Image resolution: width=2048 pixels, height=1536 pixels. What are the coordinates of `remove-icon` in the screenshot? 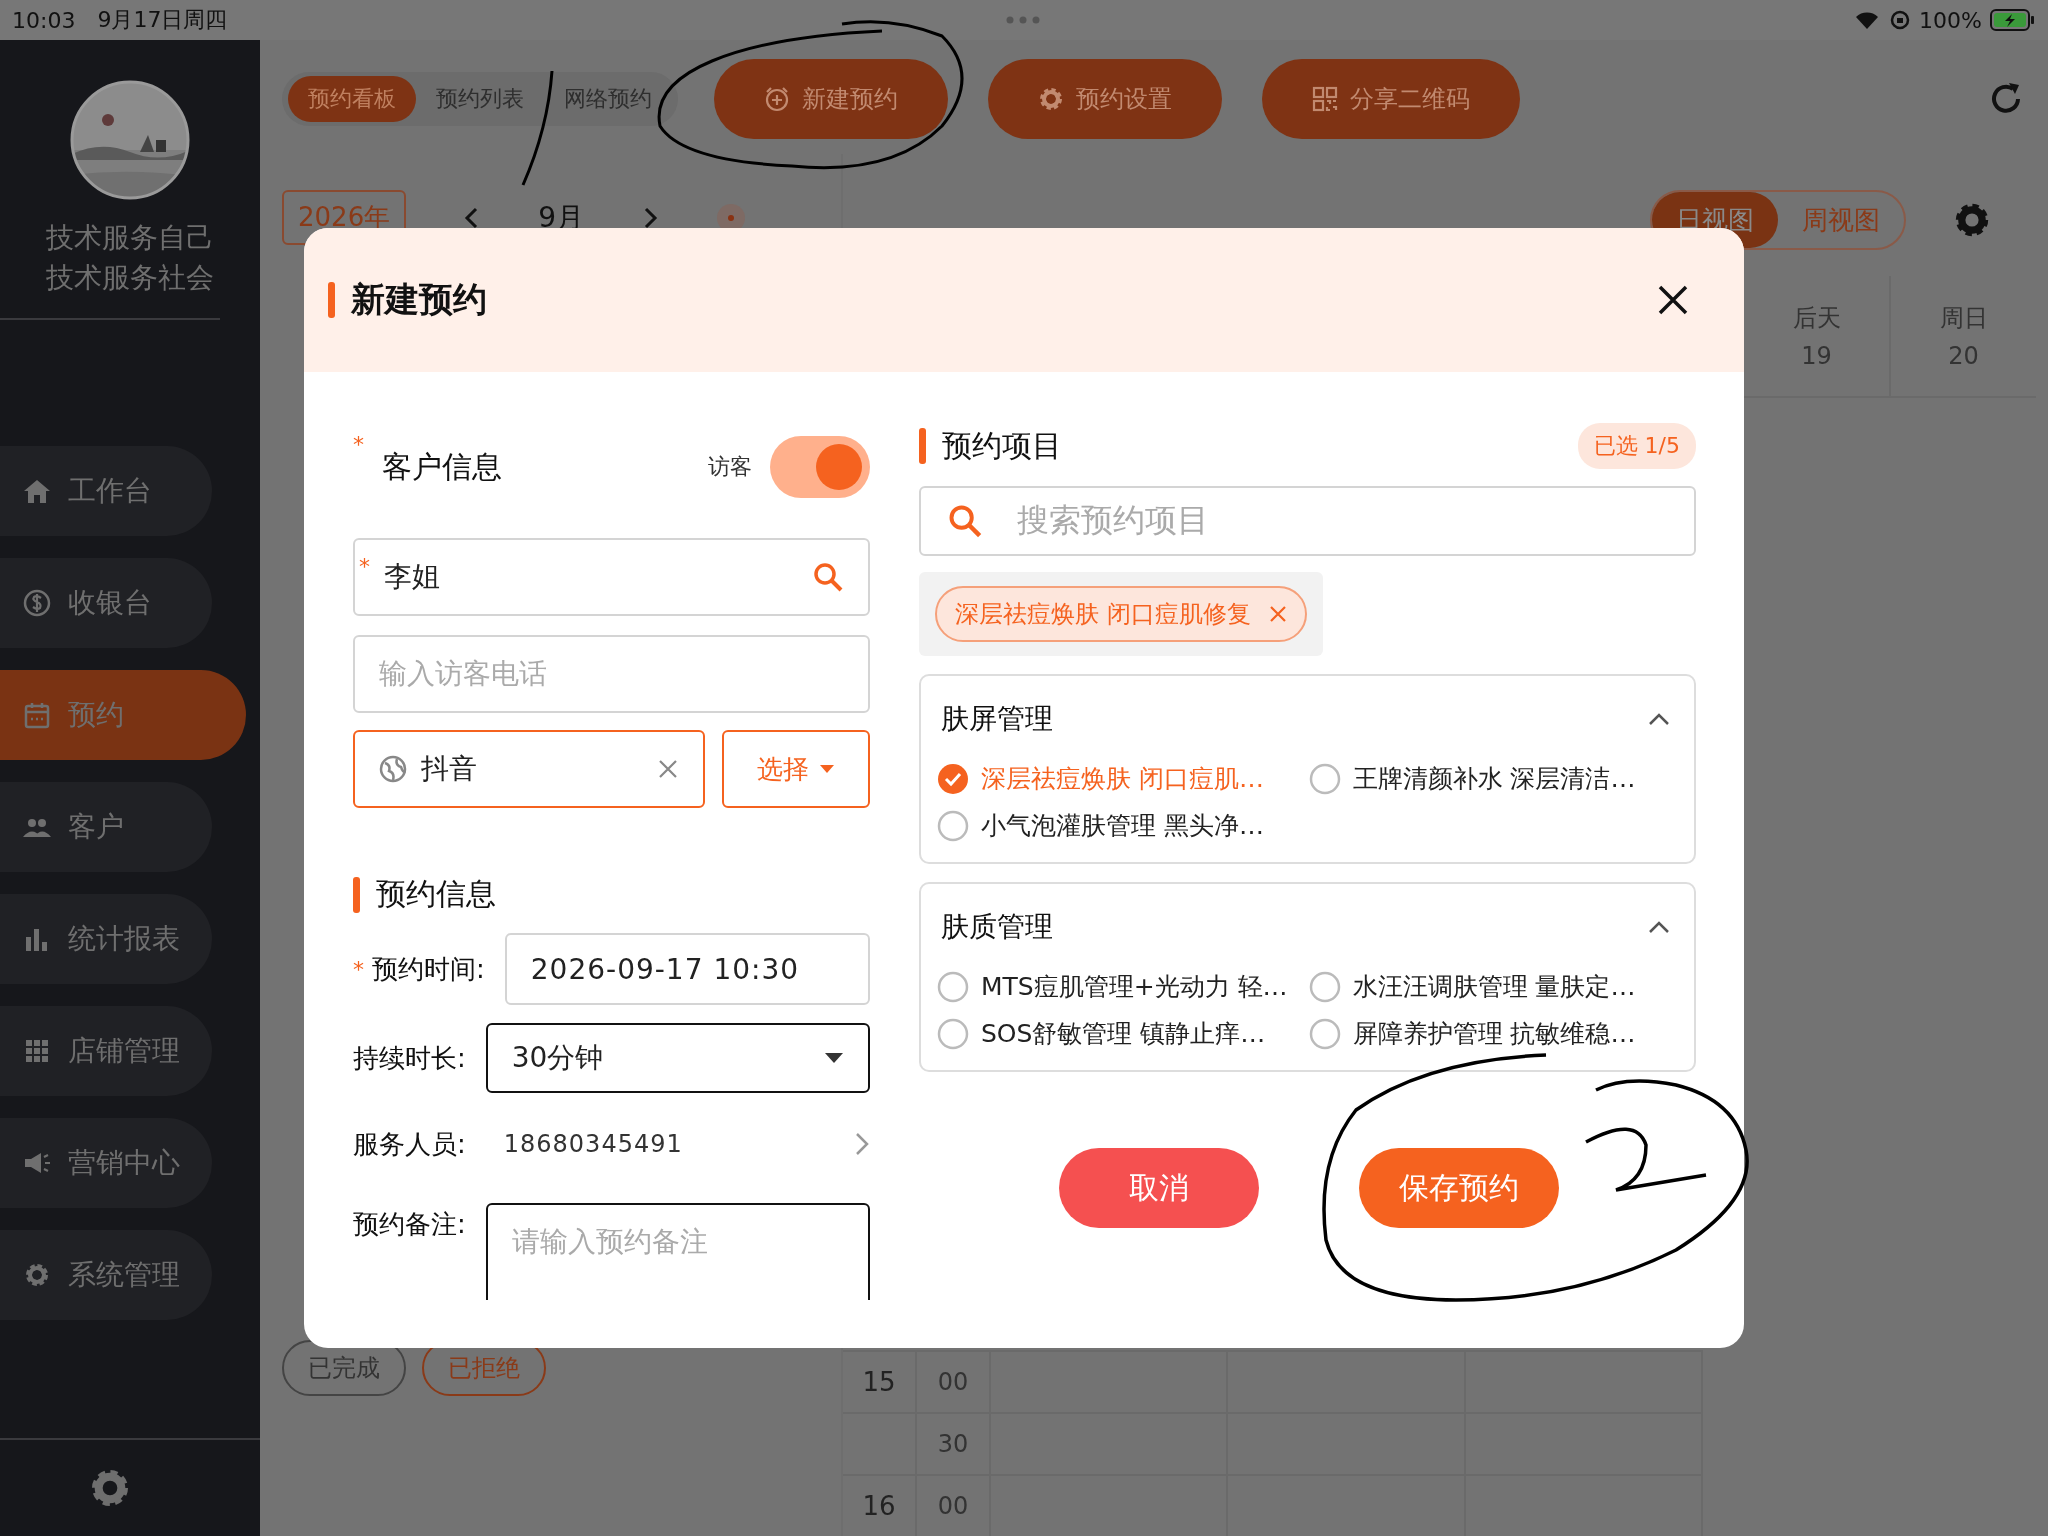 It's located at (1277, 614).